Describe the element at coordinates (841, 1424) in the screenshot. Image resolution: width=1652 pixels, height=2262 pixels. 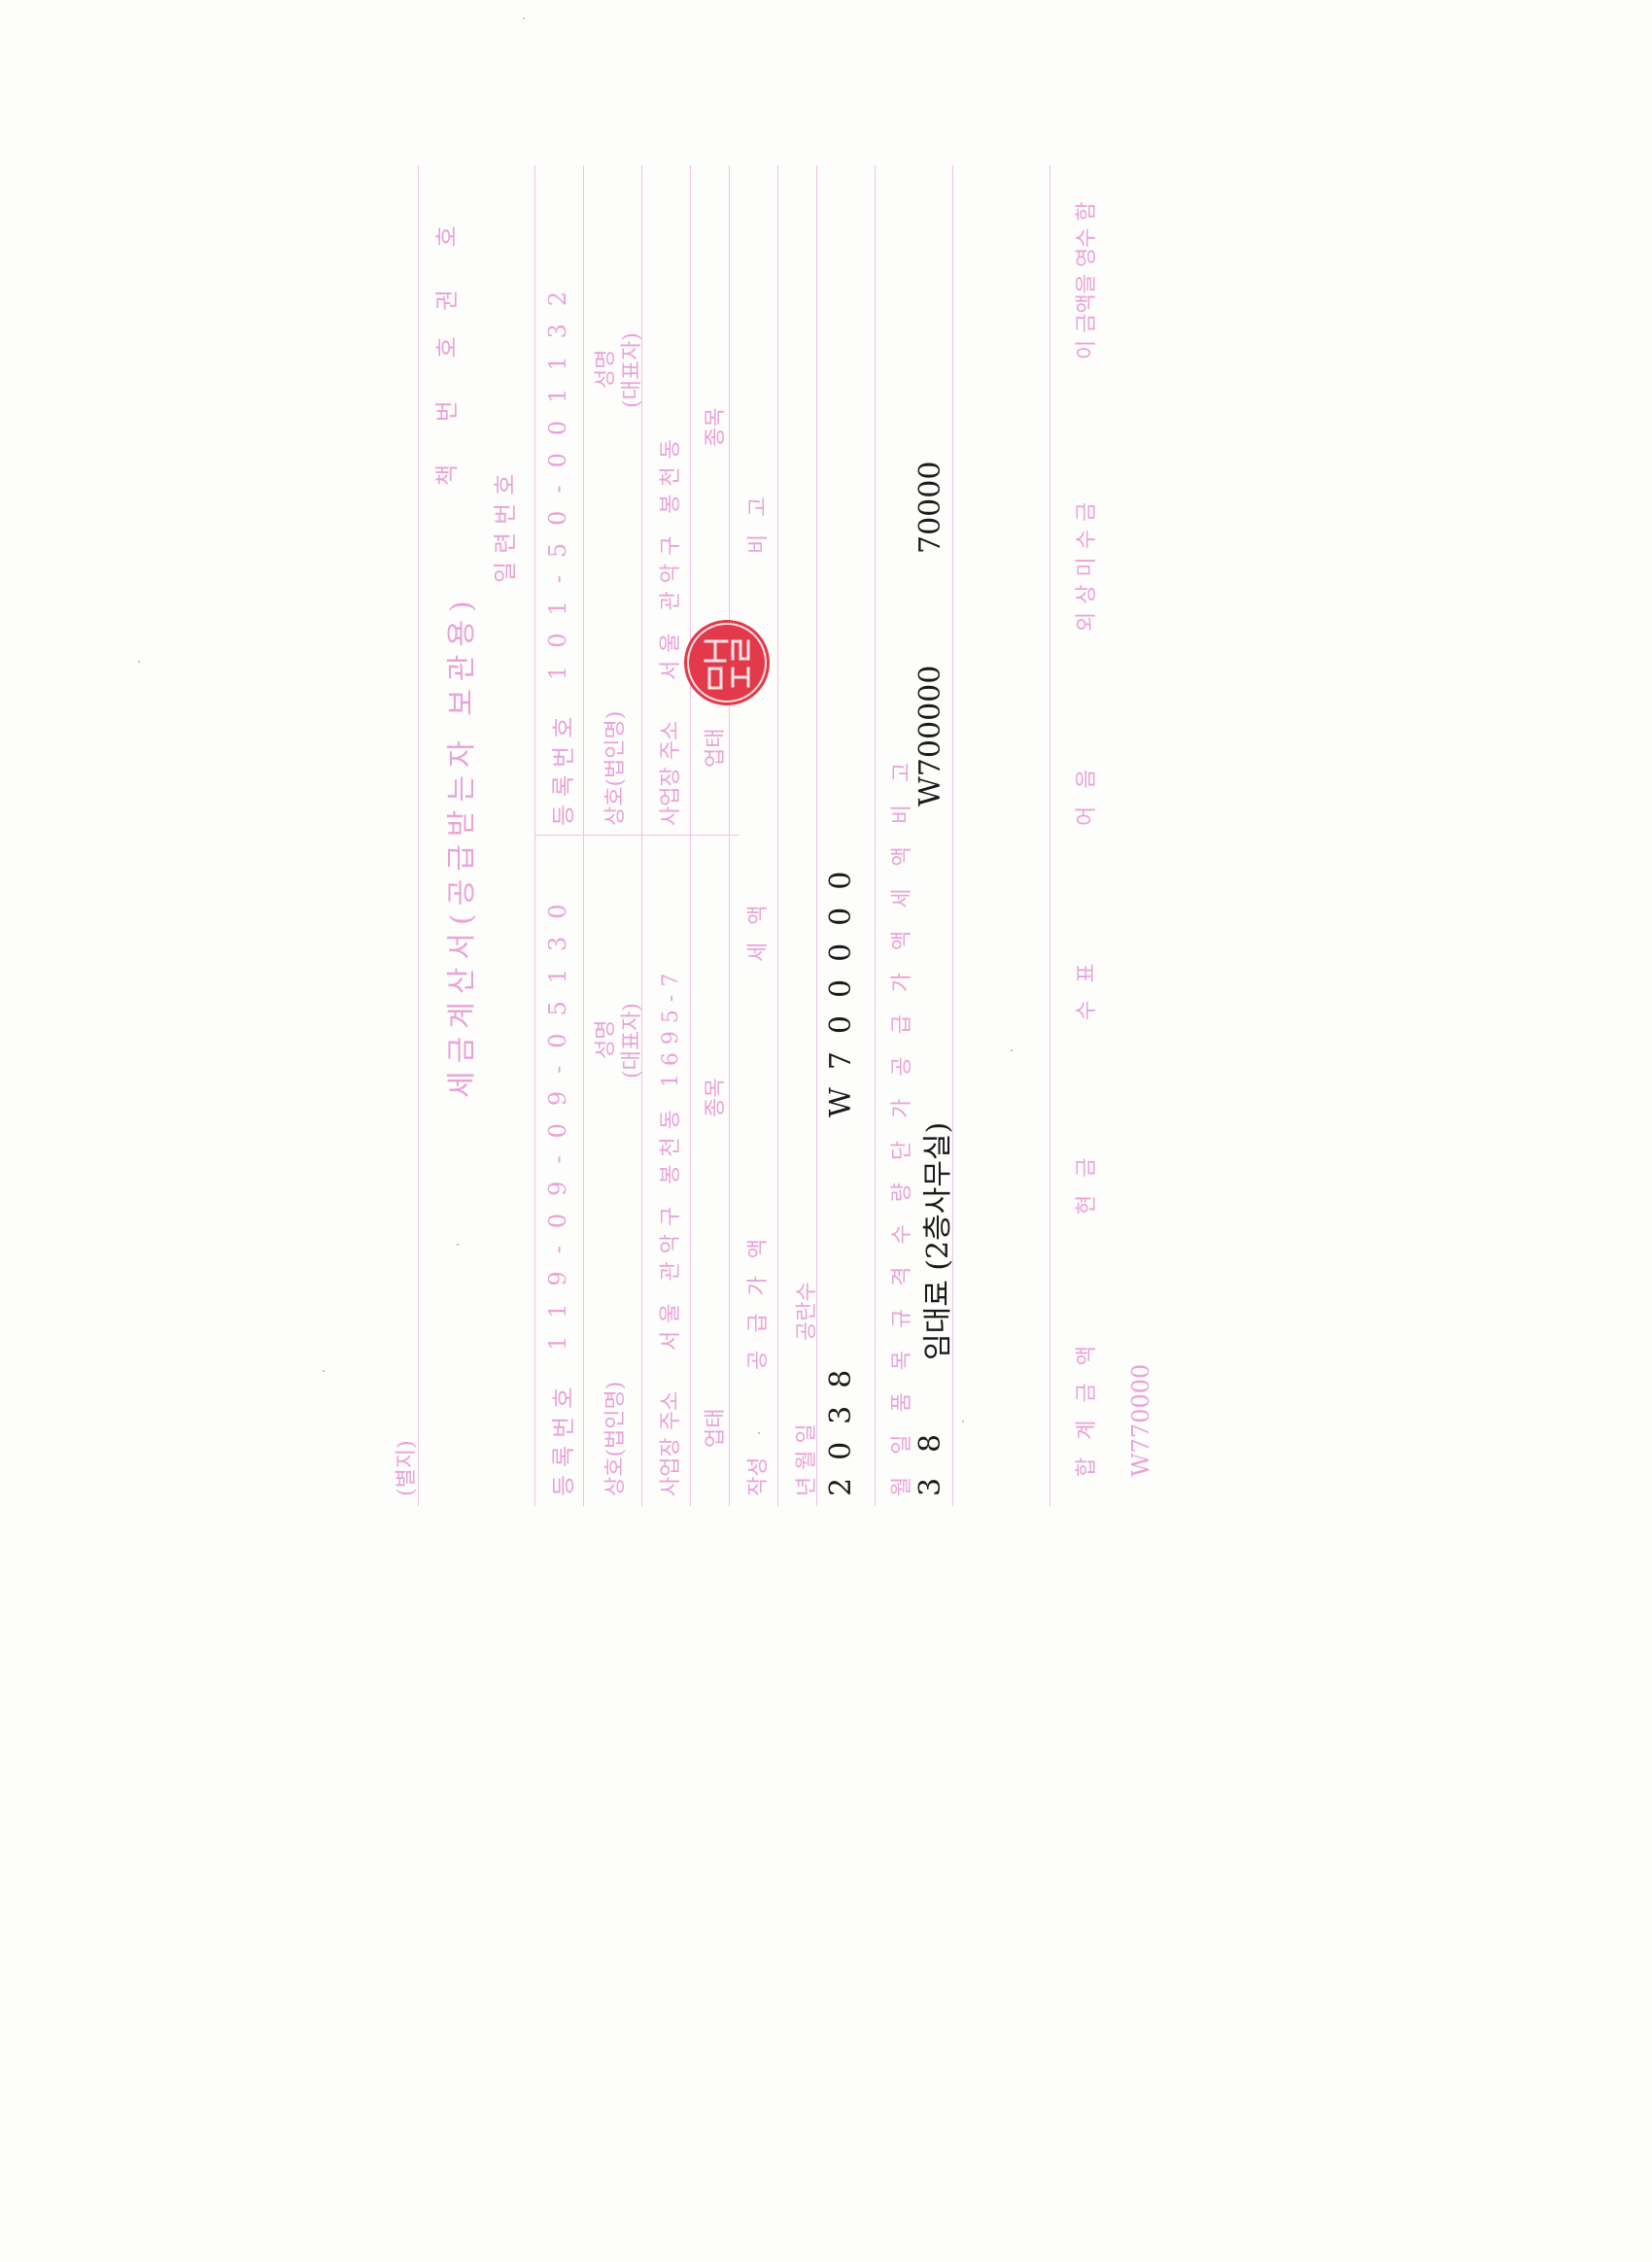
I see `issue-year: 2038` at that location.